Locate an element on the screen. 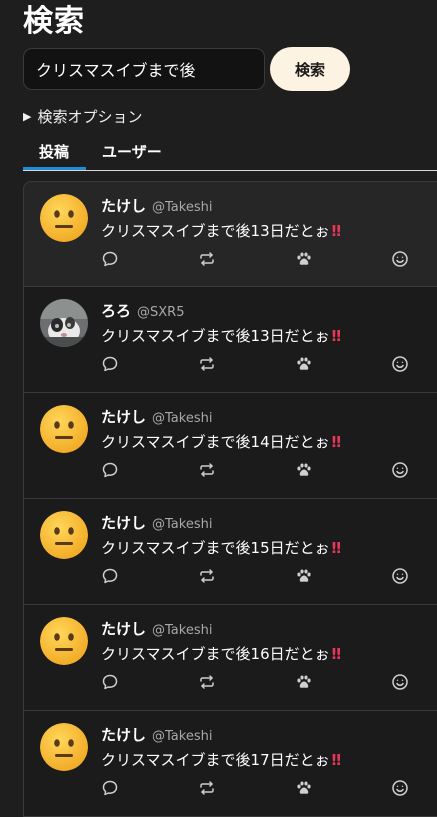 The width and height of the screenshot is (437, 817). search-button: 検索 is located at coordinates (310, 69).